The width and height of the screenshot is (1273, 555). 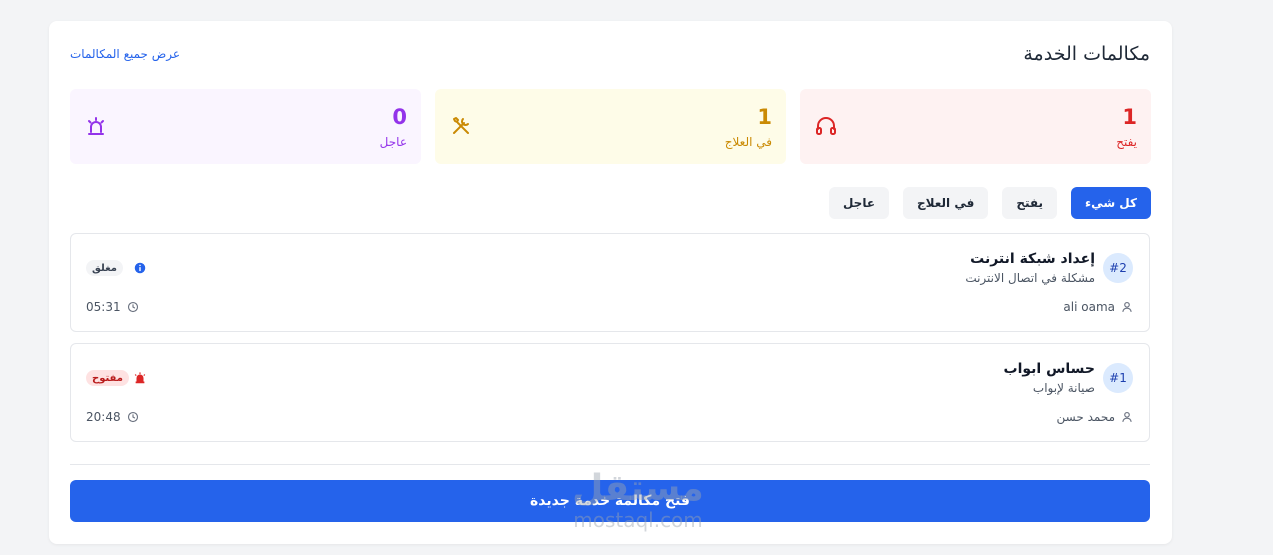 I want to click on headset-icon, so click(x=826, y=126).